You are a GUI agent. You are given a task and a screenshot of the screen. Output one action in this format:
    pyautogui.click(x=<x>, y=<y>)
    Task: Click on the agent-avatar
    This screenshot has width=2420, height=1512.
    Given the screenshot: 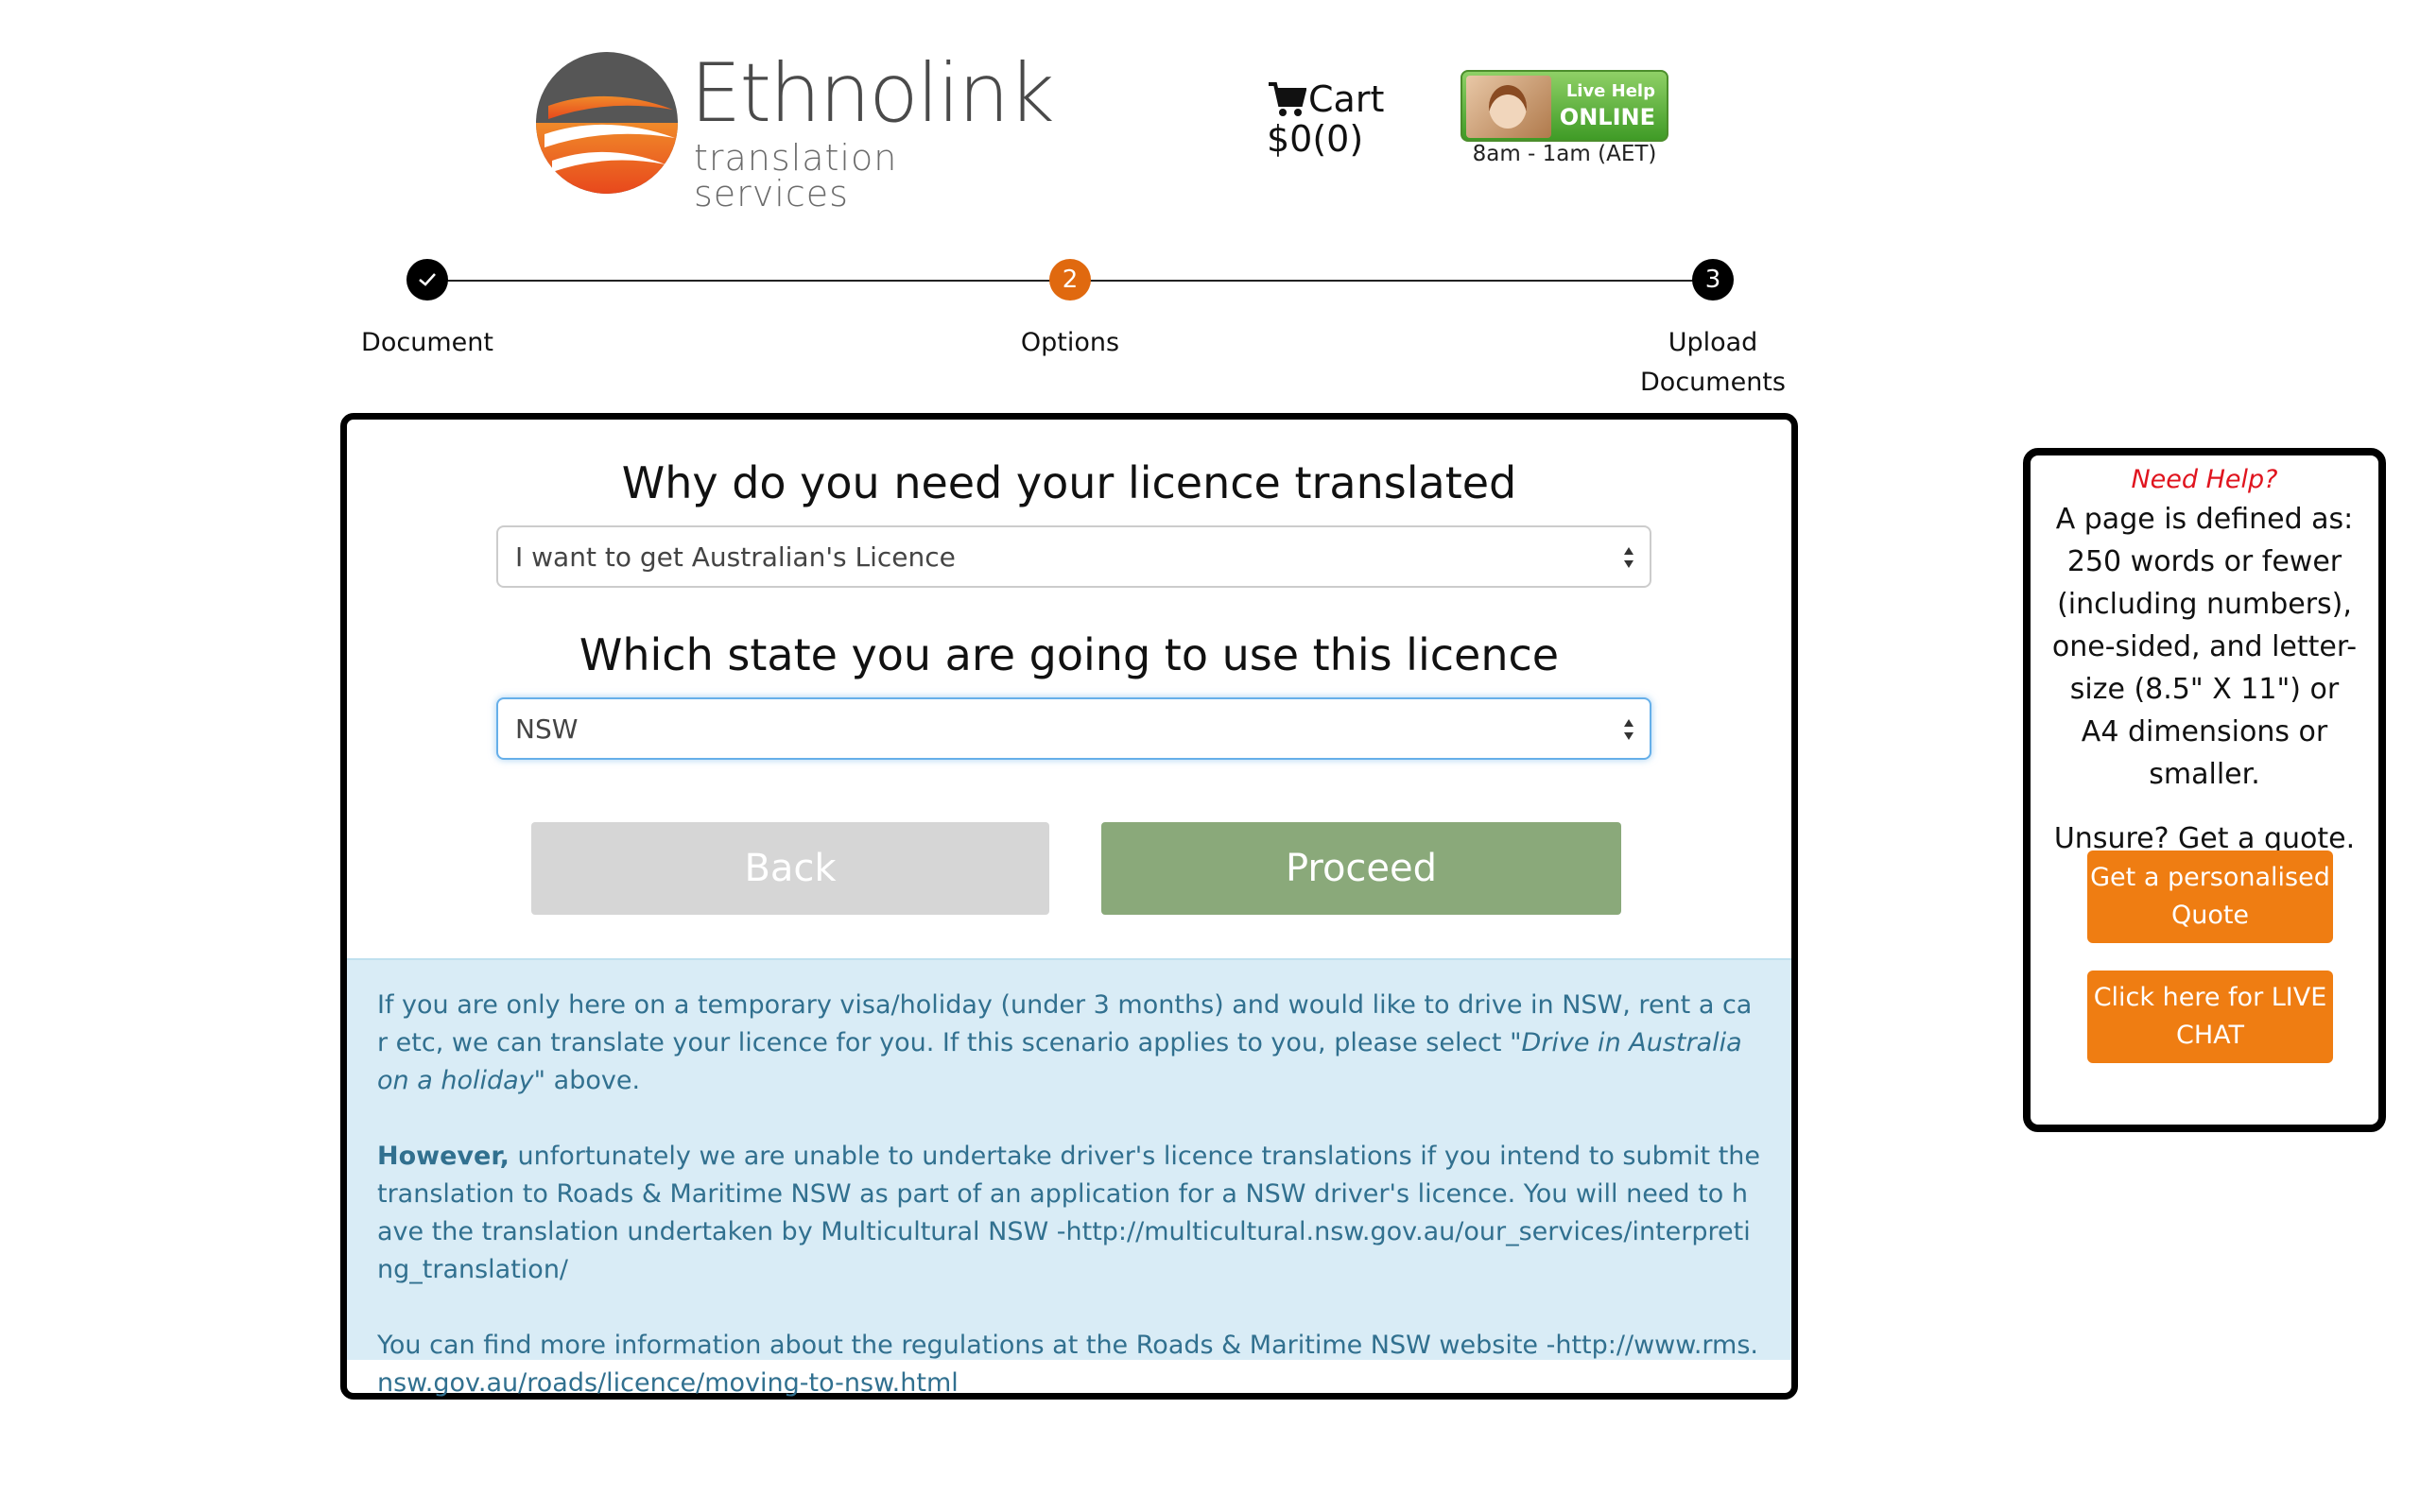 What is the action you would take?
    pyautogui.click(x=1509, y=107)
    